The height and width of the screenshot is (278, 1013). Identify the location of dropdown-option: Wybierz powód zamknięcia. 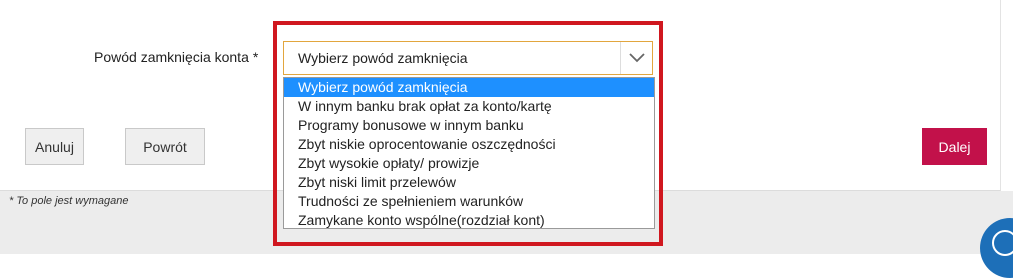
(469, 87).